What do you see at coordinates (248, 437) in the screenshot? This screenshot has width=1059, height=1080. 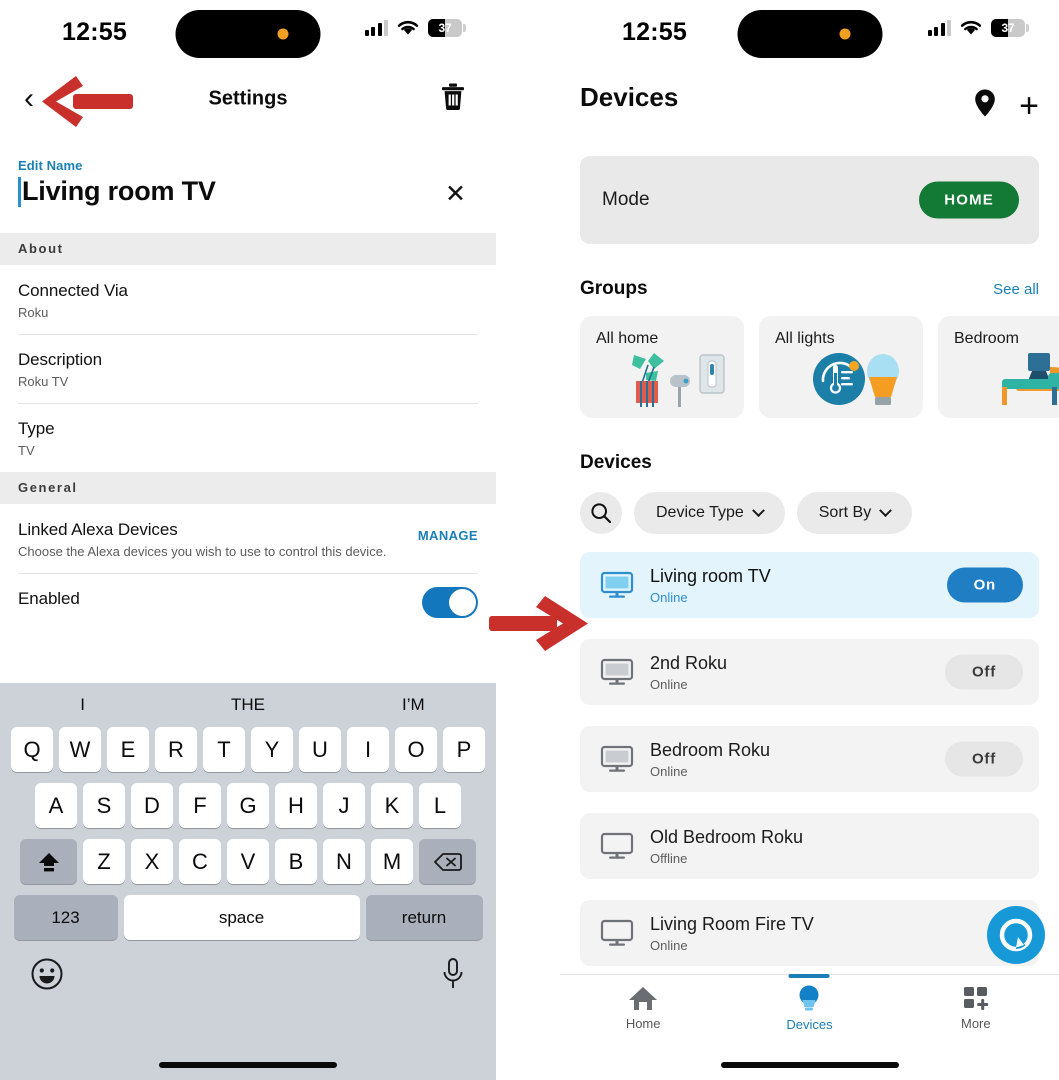 I see `settings-row-type: Type TV` at bounding box center [248, 437].